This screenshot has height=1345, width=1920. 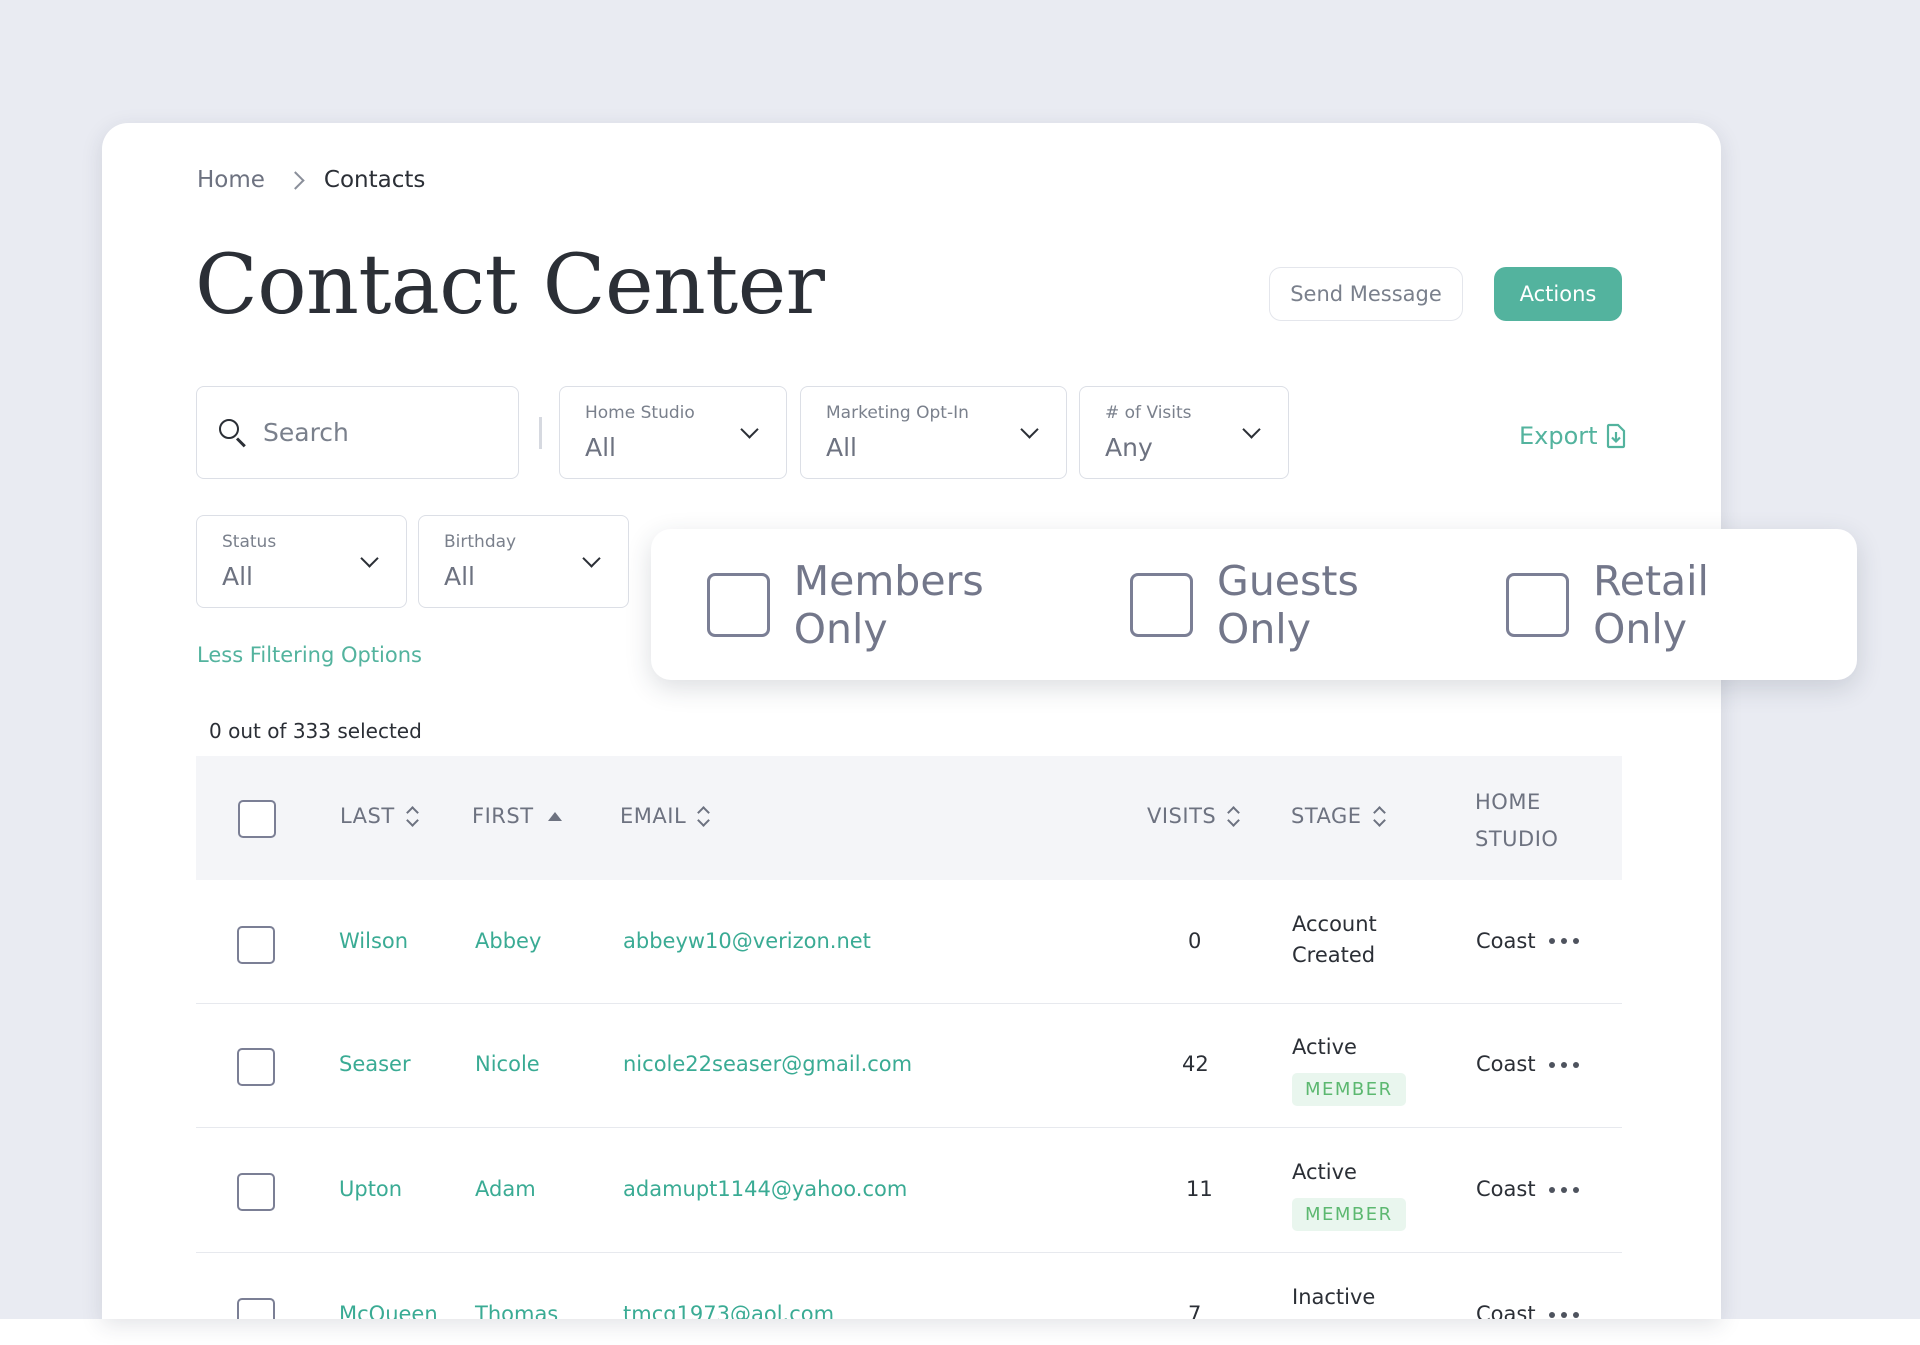 I want to click on members-only-option: Members Only, so click(x=895, y=605).